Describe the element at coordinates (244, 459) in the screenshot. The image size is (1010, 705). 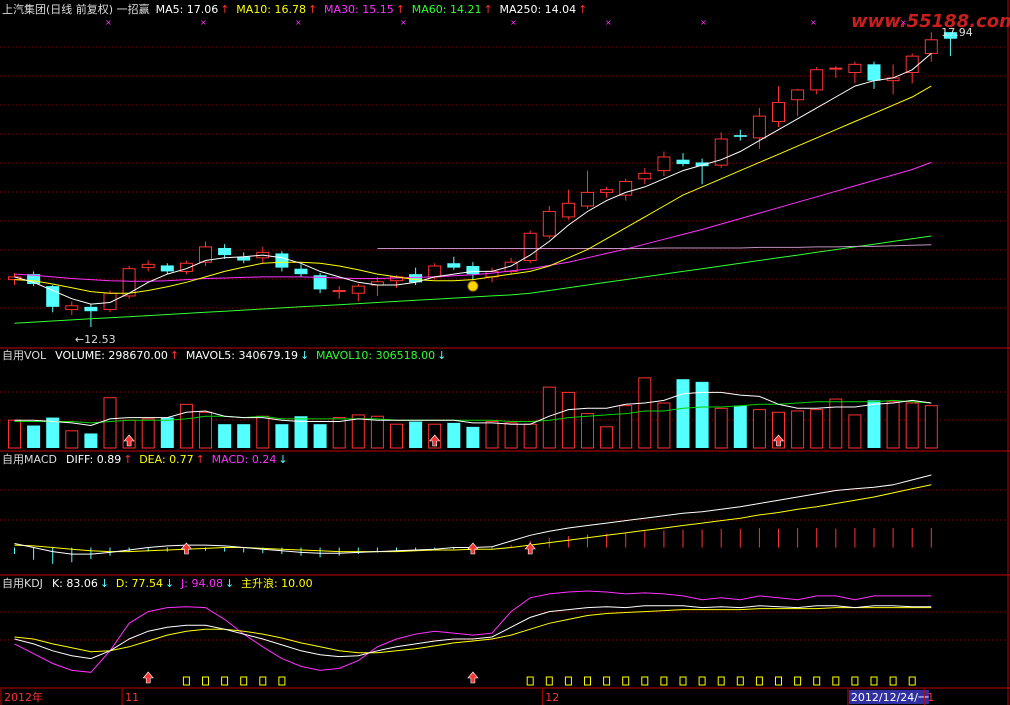
I see `legend-item: MACD: 0.24` at that location.